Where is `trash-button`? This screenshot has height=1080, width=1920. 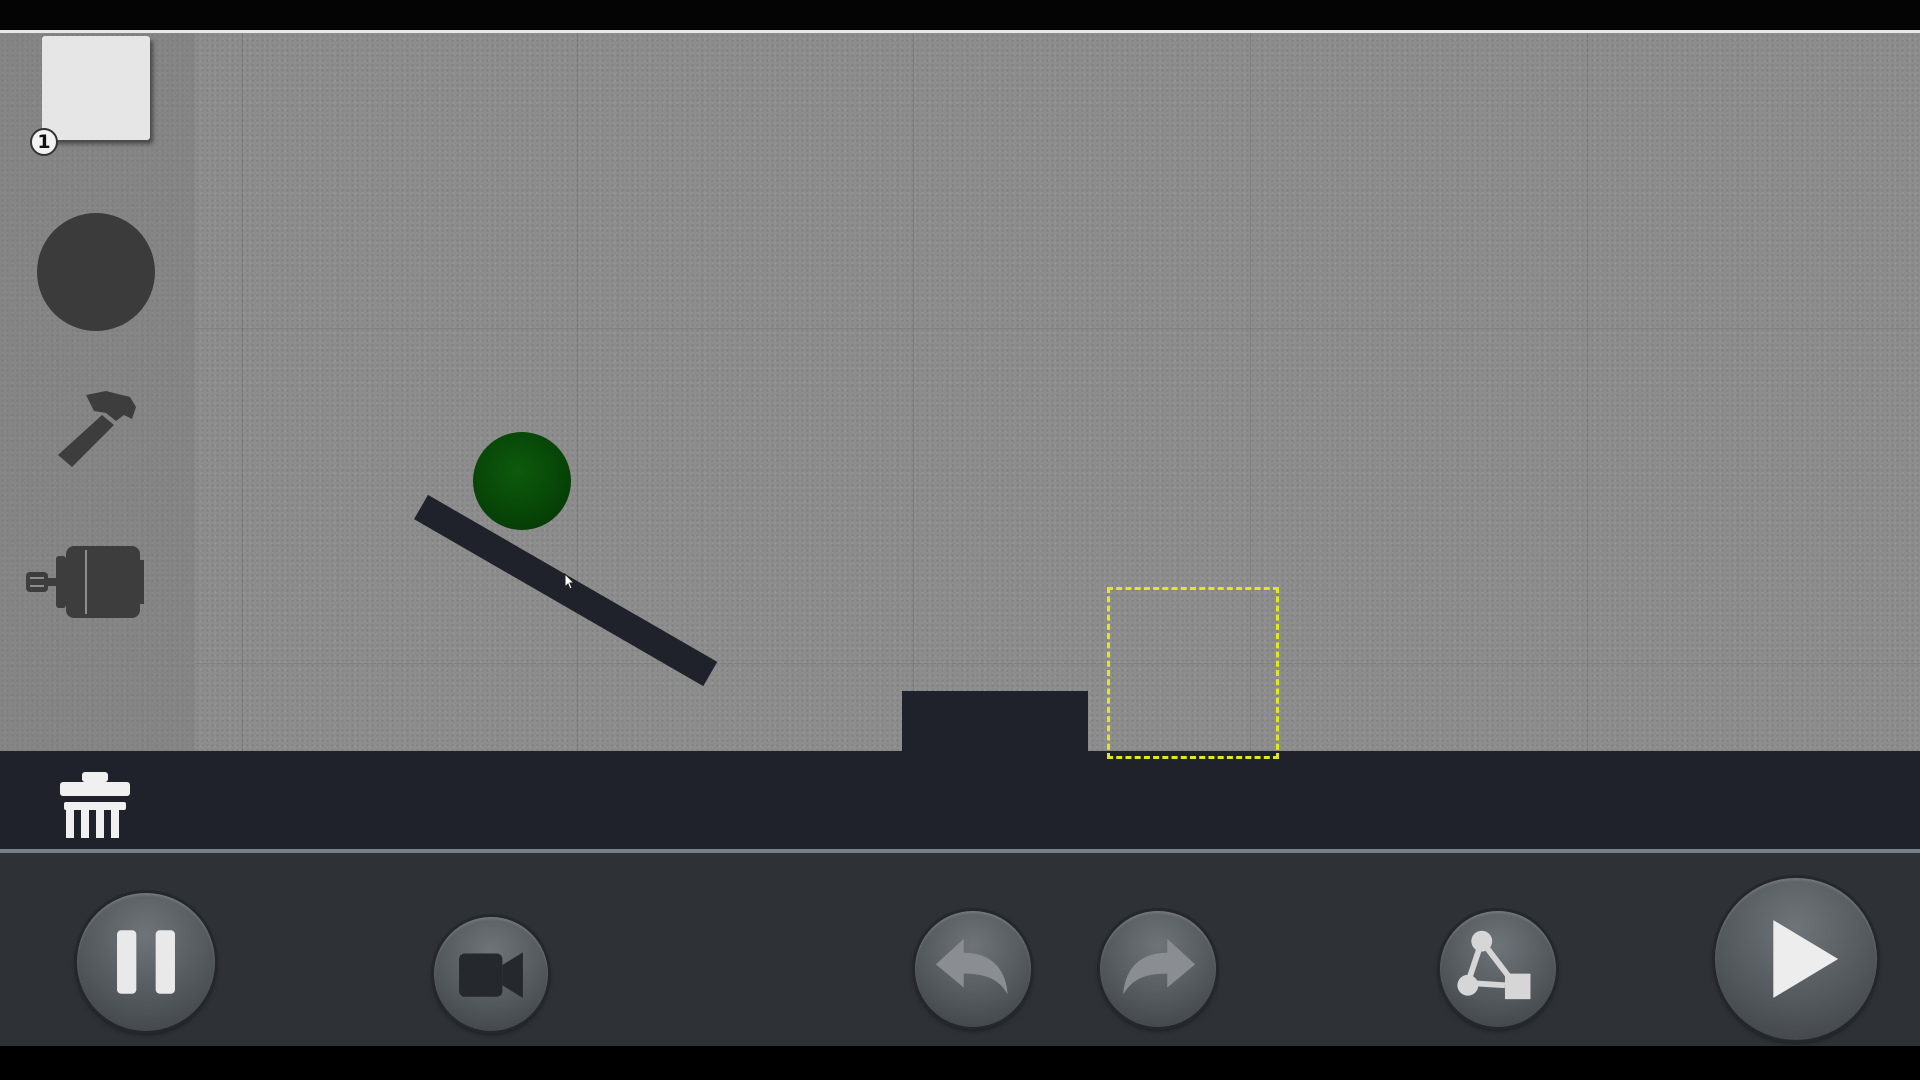
trash-button is located at coordinates (95, 805).